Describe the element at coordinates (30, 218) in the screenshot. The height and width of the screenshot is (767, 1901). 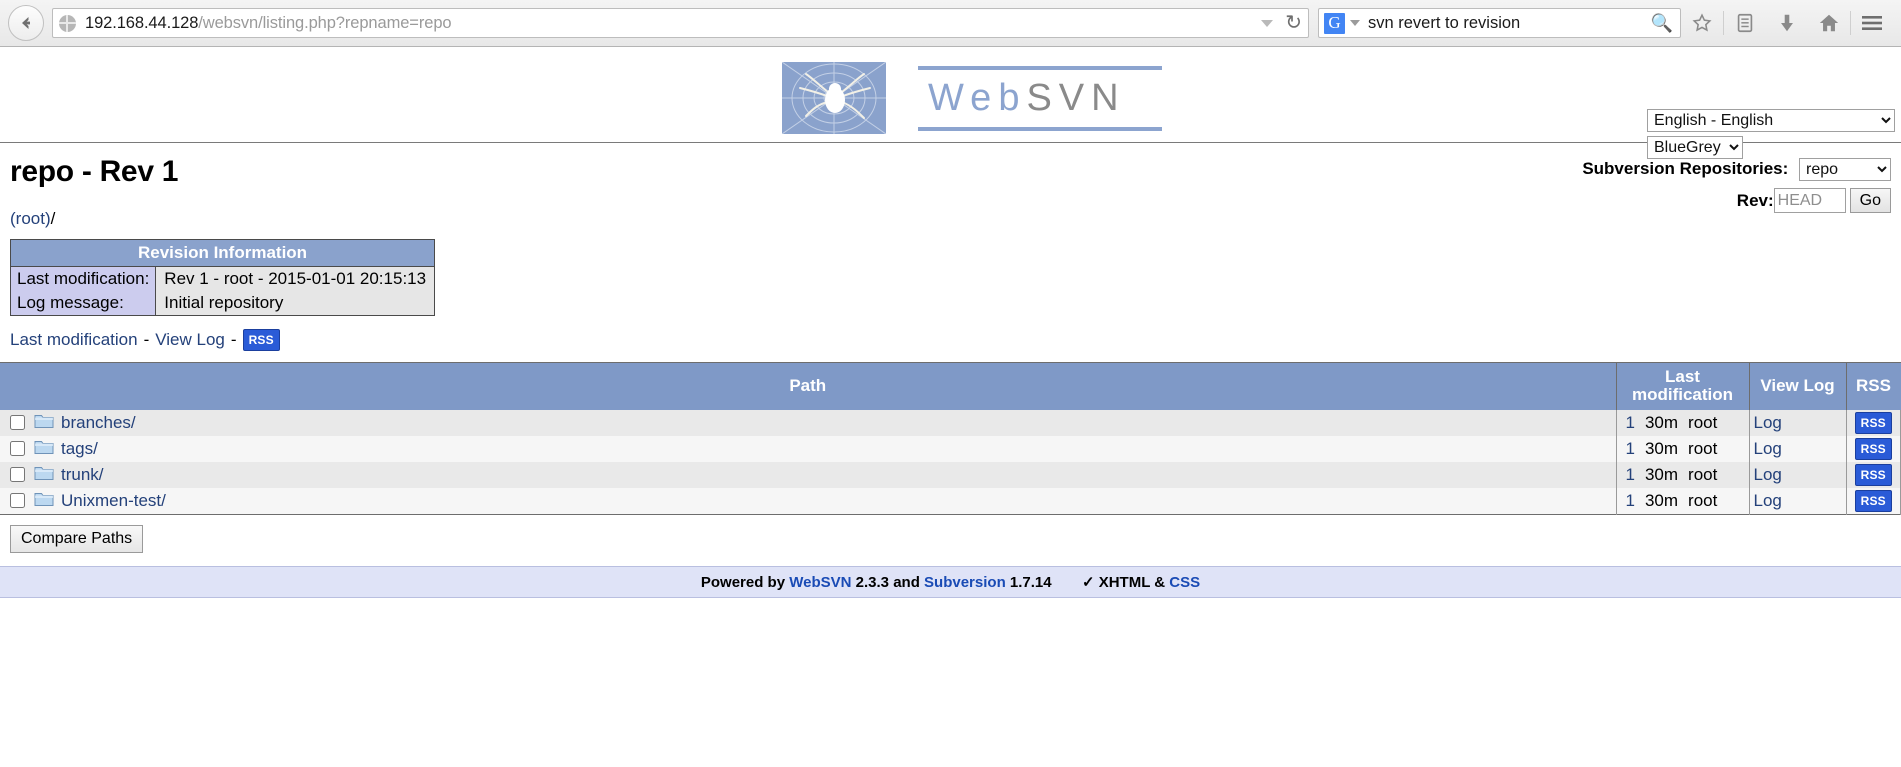
I see `breadcrumb-root-link: (root)` at that location.